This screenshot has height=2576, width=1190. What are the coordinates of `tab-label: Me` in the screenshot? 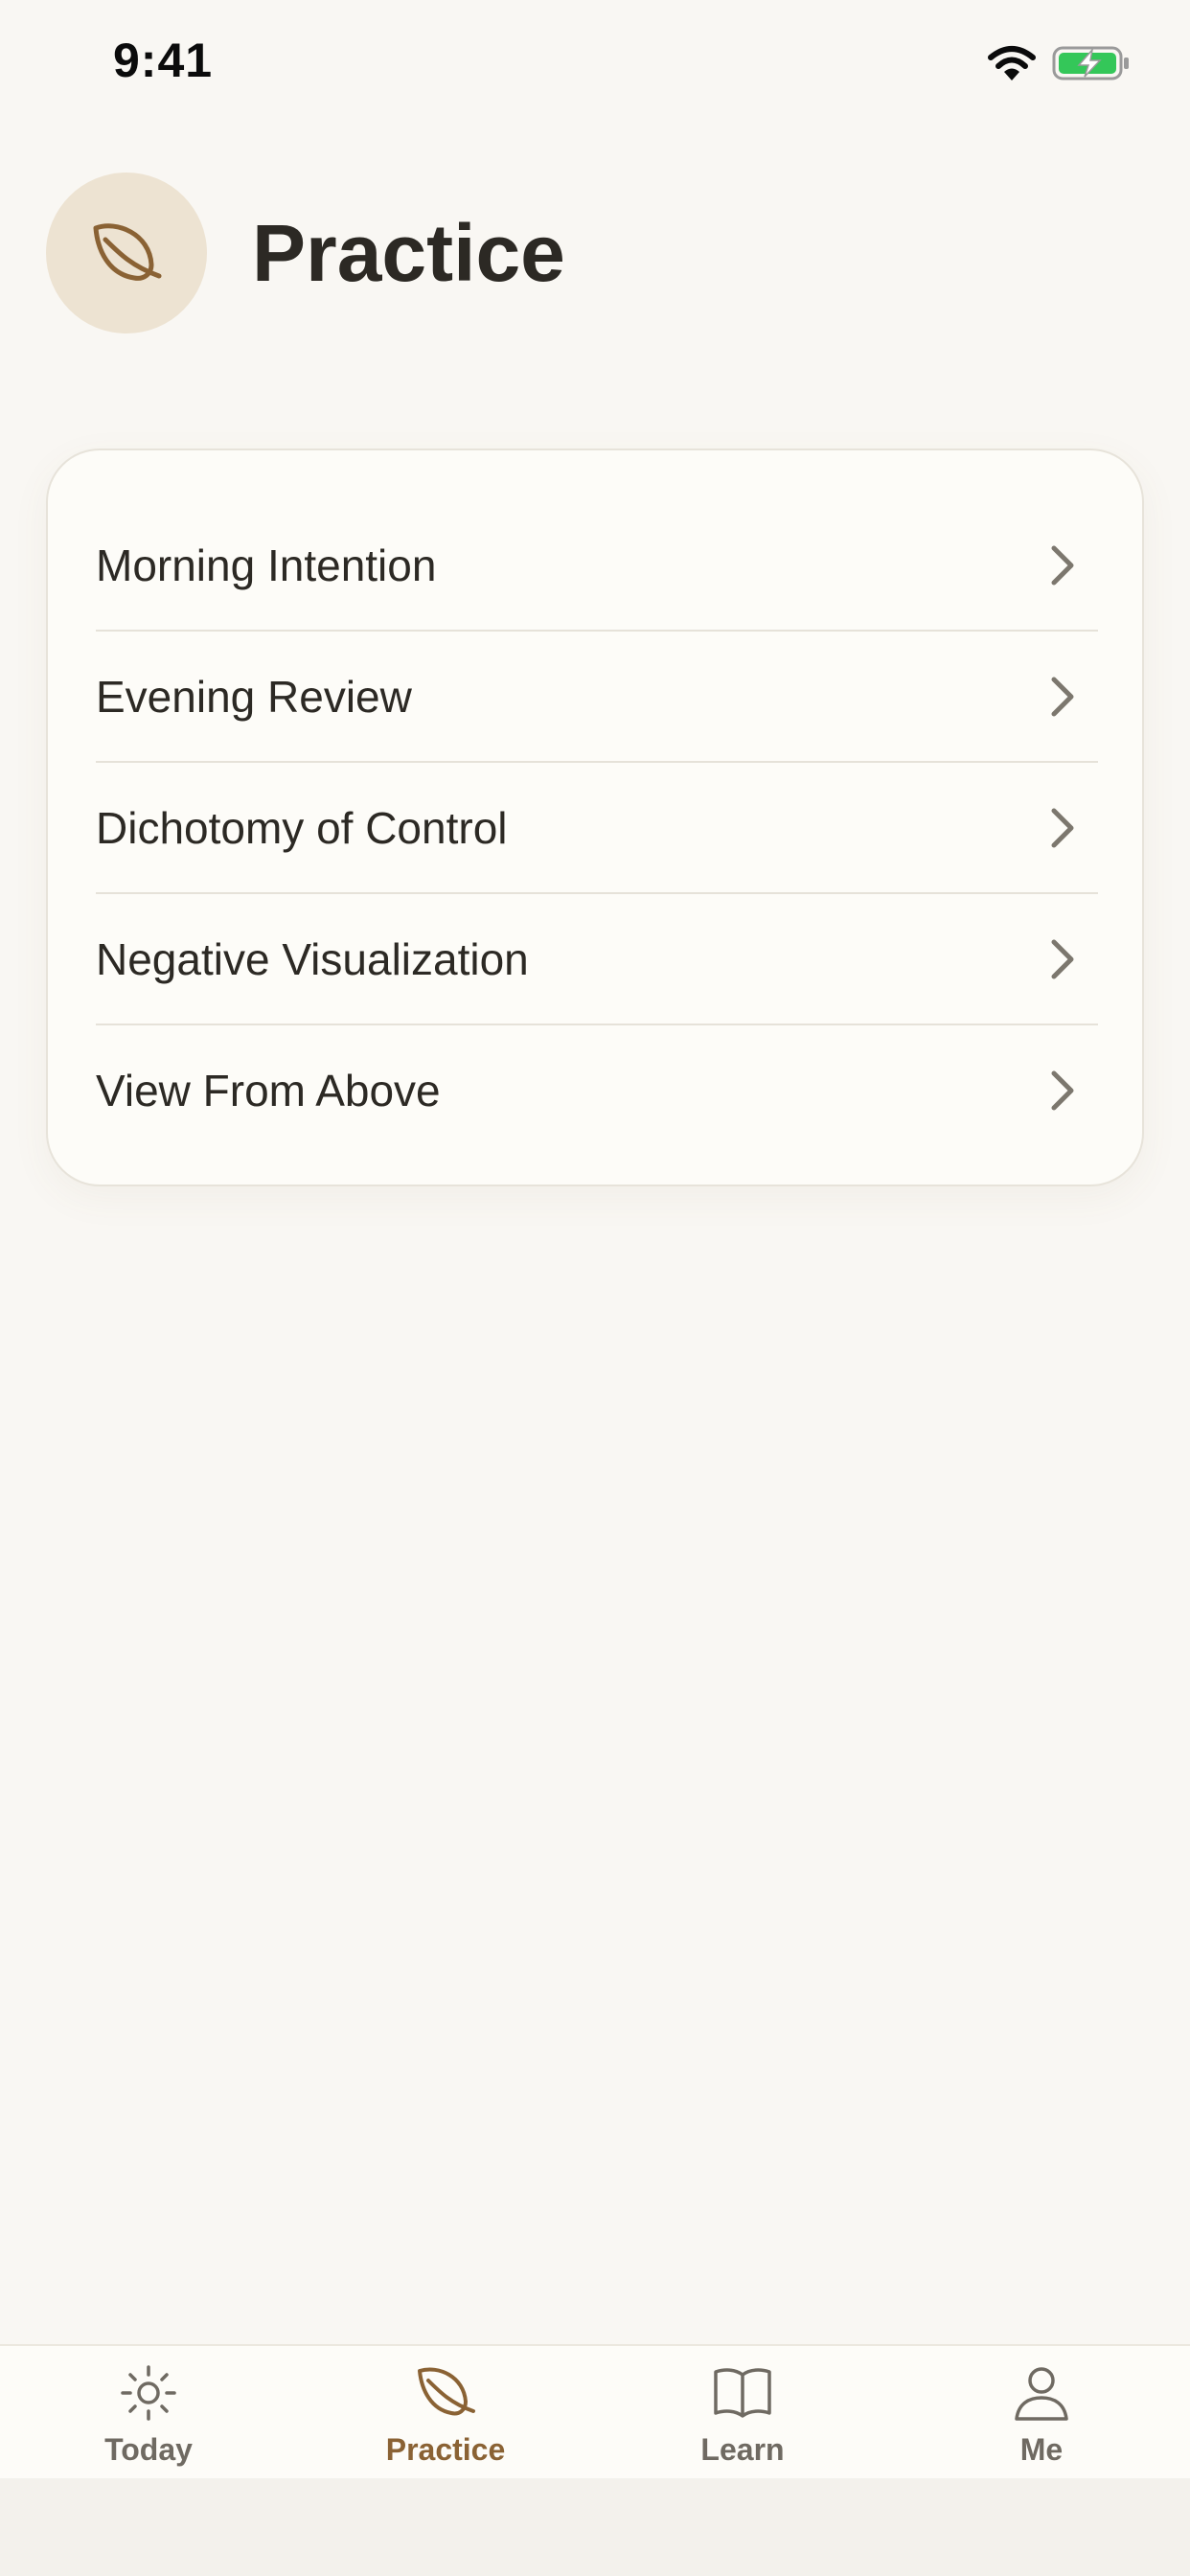 It's located at (1041, 2449).